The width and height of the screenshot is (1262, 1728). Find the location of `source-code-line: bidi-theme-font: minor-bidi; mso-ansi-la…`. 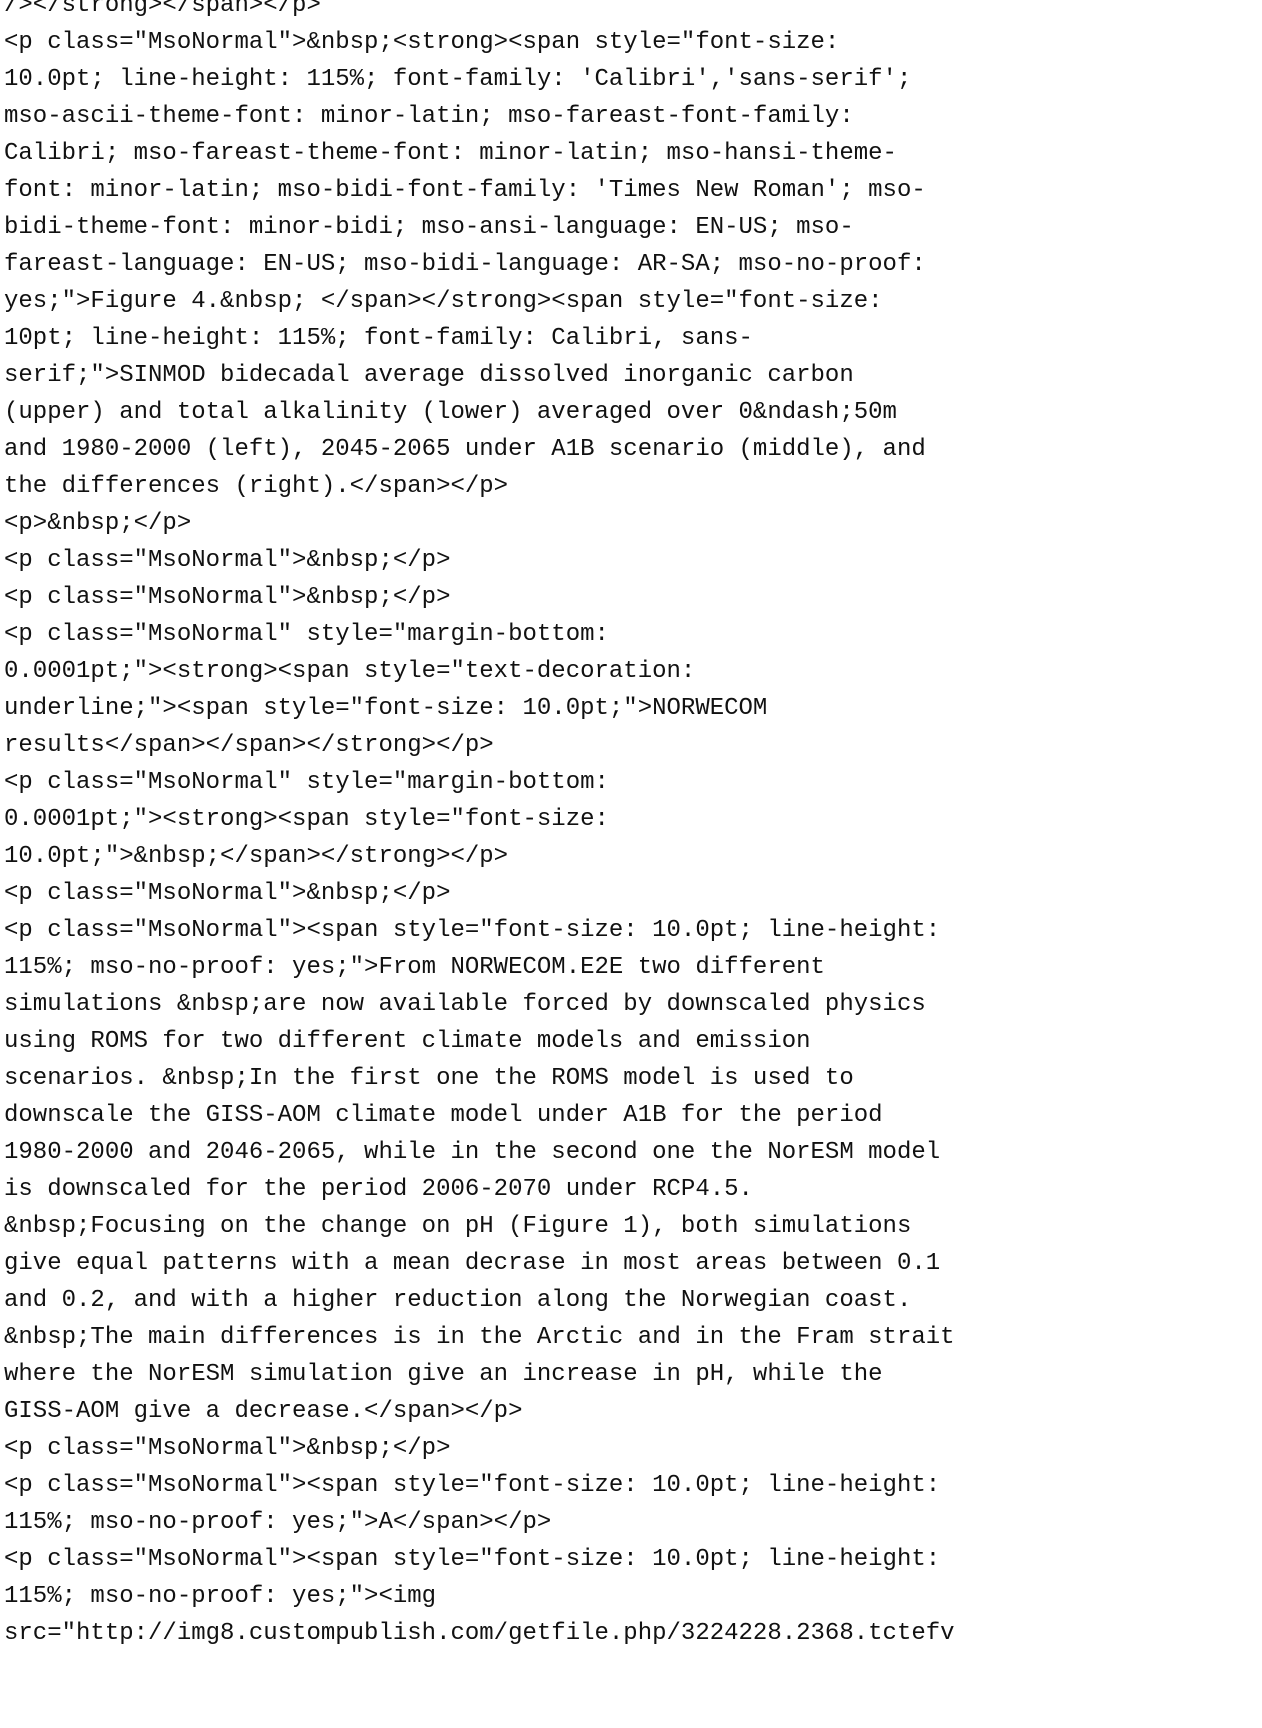

source-code-line: bidi-theme-font: minor-bidi; mso-ansi-la… is located at coordinates (429, 227).